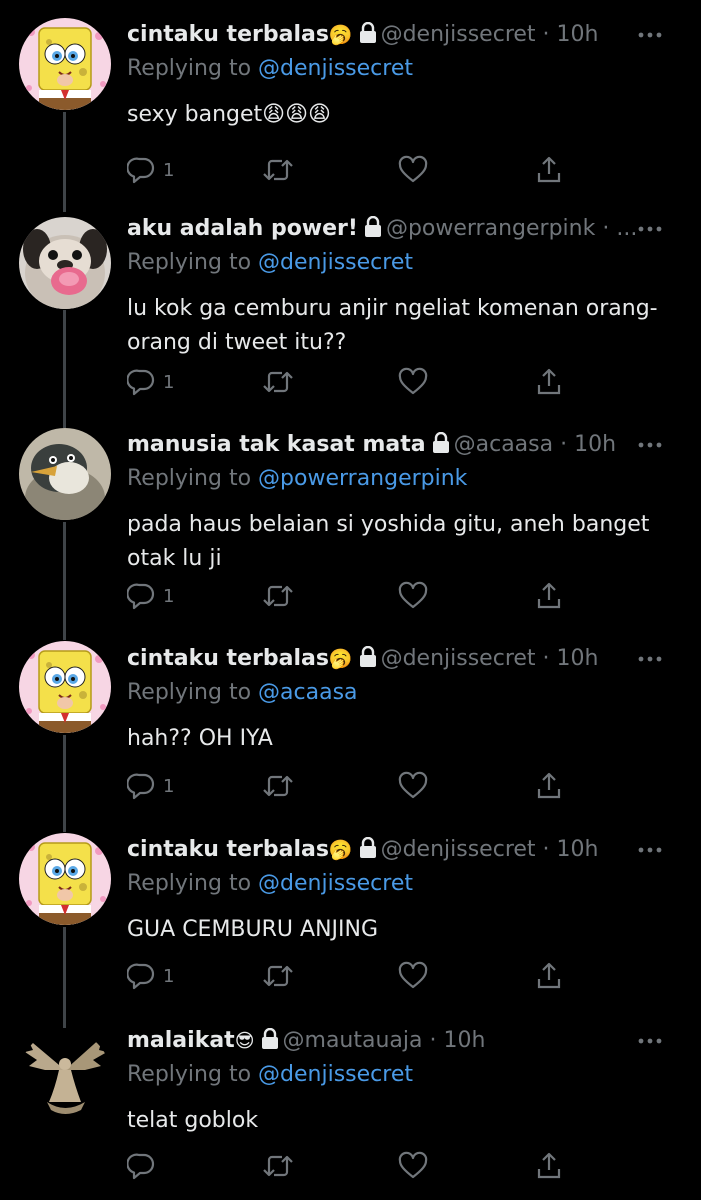  What do you see at coordinates (242, 228) in the screenshot?
I see `display-name: aku adalah power!` at bounding box center [242, 228].